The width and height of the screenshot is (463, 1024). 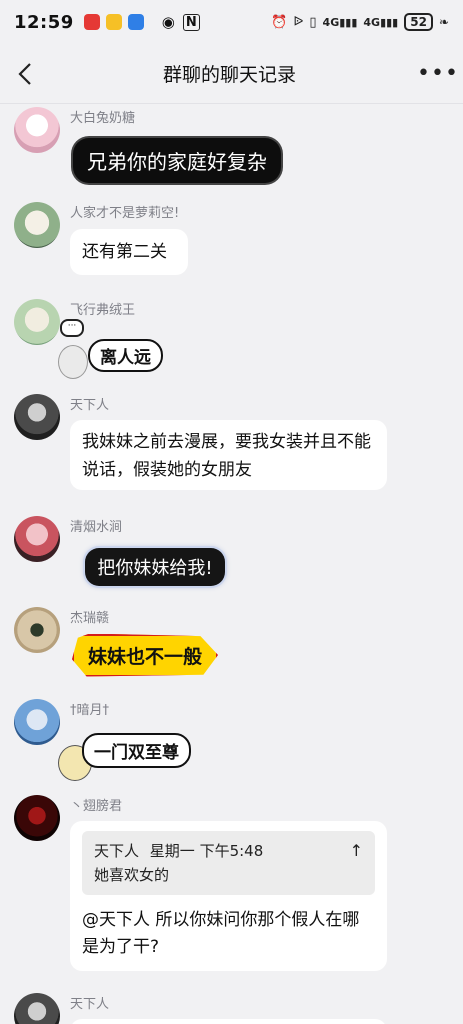 What do you see at coordinates (132, 875) in the screenshot?
I see `quote-text: 她喜欢女的` at bounding box center [132, 875].